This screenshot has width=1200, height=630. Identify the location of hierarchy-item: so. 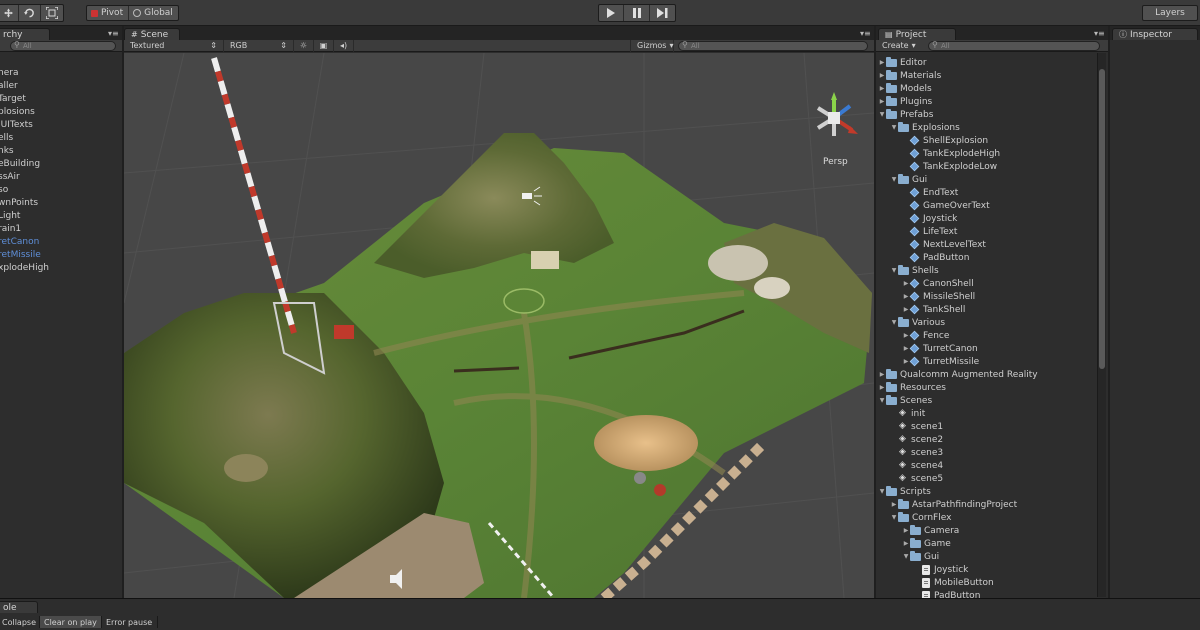
(4, 190).